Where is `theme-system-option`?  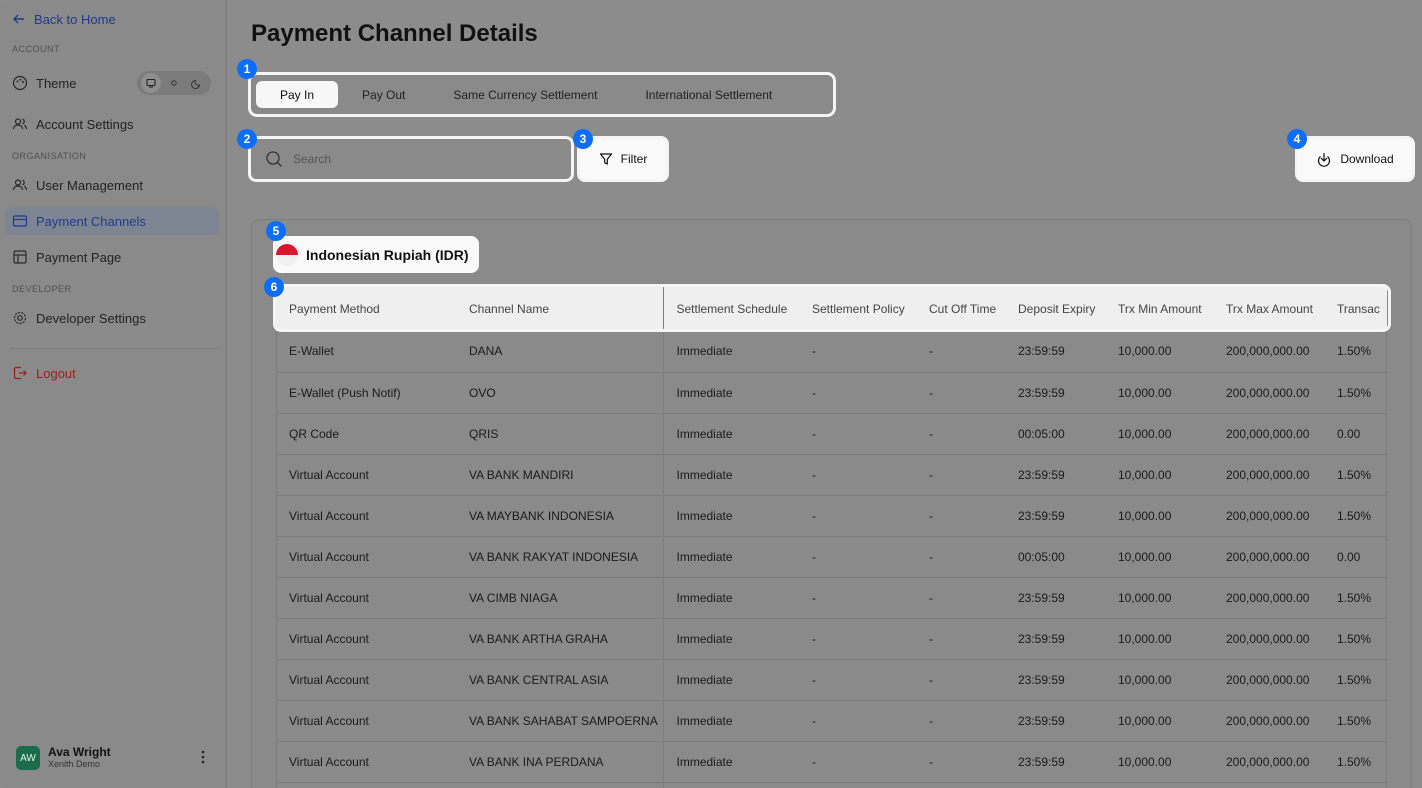
theme-system-option is located at coordinates (151, 83).